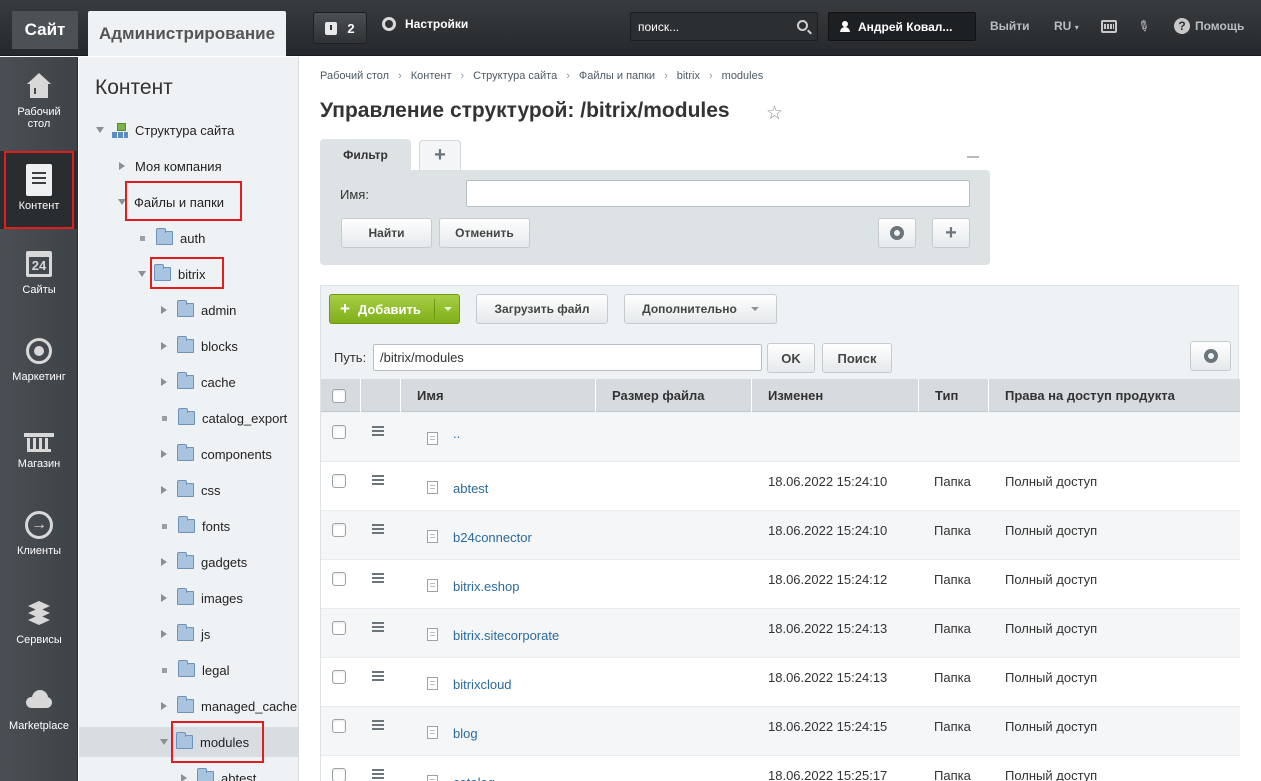  Describe the element at coordinates (743, 76) in the screenshot. I see `breadcrumb-item: modules` at that location.